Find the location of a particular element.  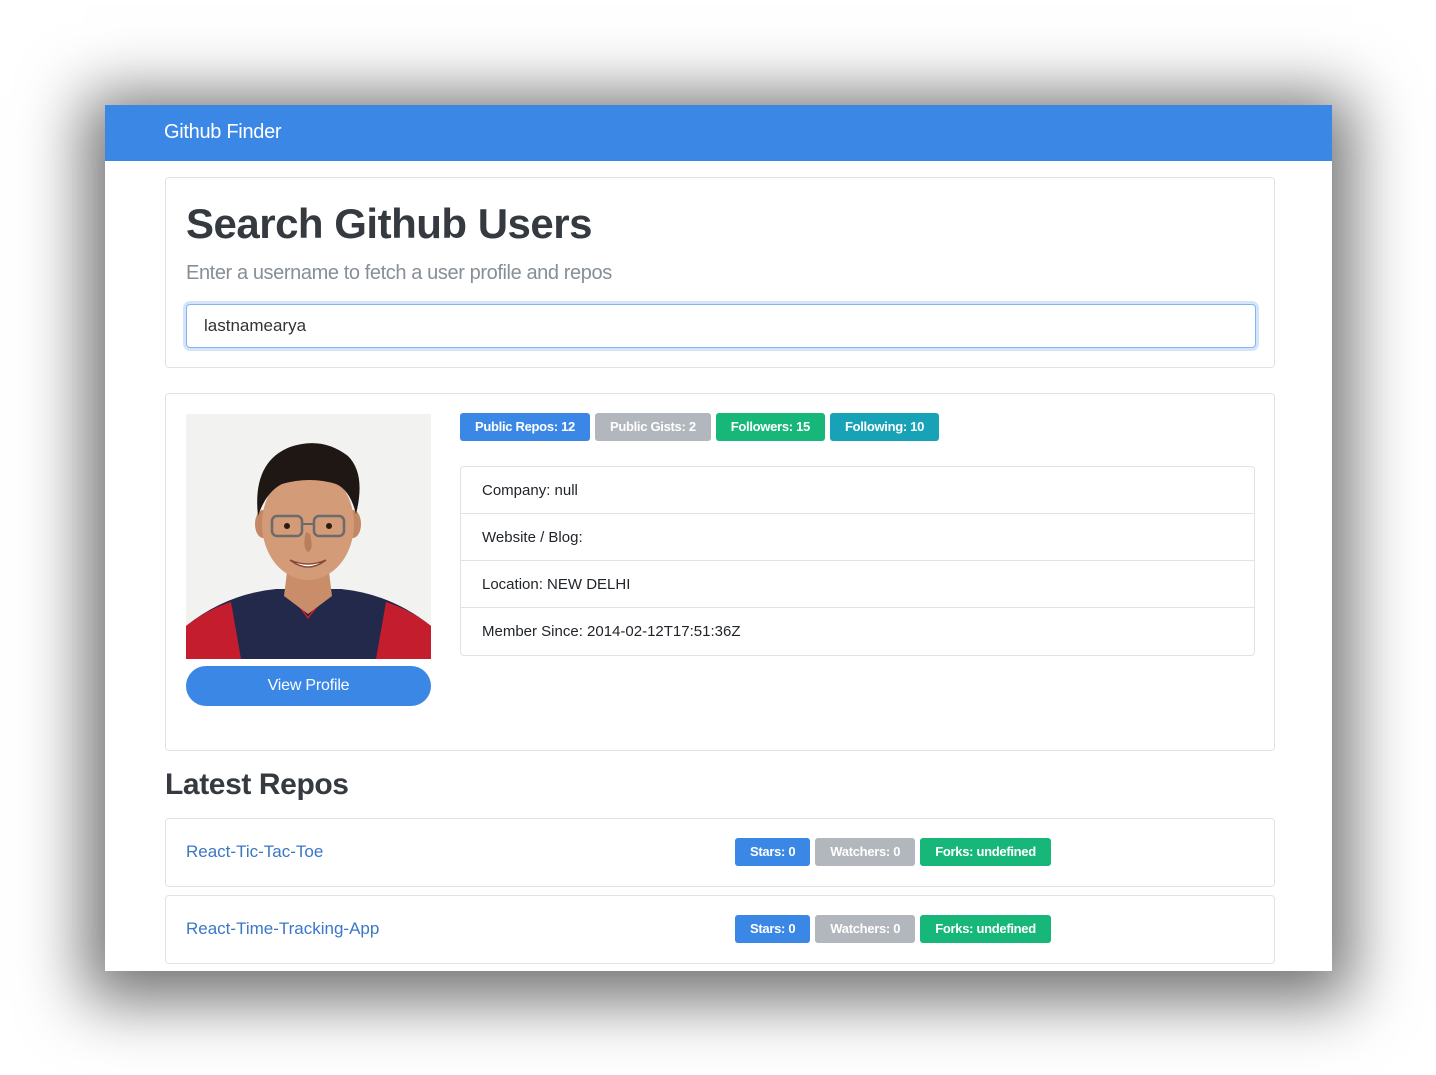

avatar-photo-icon is located at coordinates (308, 536).